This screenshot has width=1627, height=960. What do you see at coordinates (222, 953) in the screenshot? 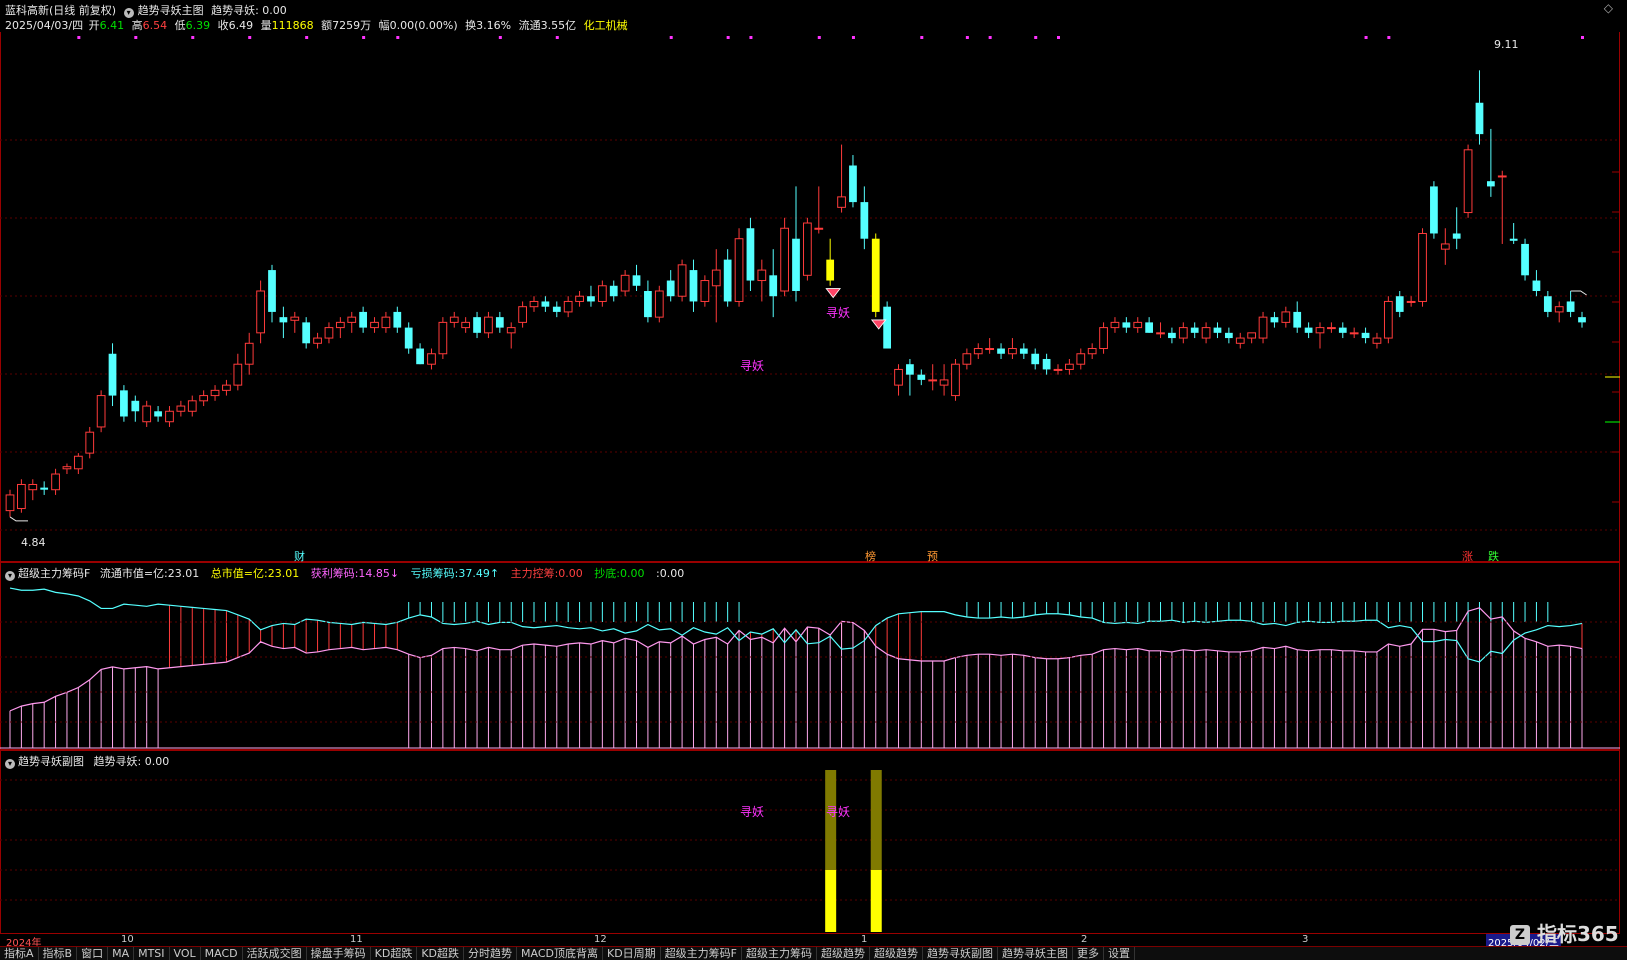
I see `tab-6: MACD` at bounding box center [222, 953].